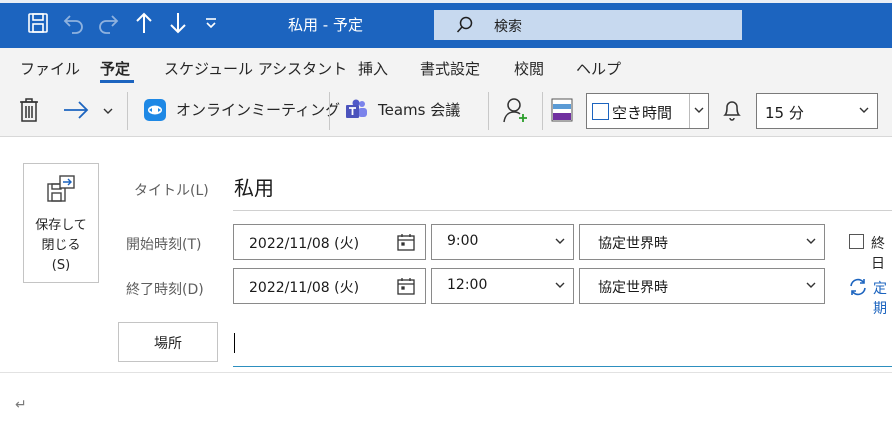  What do you see at coordinates (211, 23) in the screenshot?
I see `customize-toolbar-icon` at bounding box center [211, 23].